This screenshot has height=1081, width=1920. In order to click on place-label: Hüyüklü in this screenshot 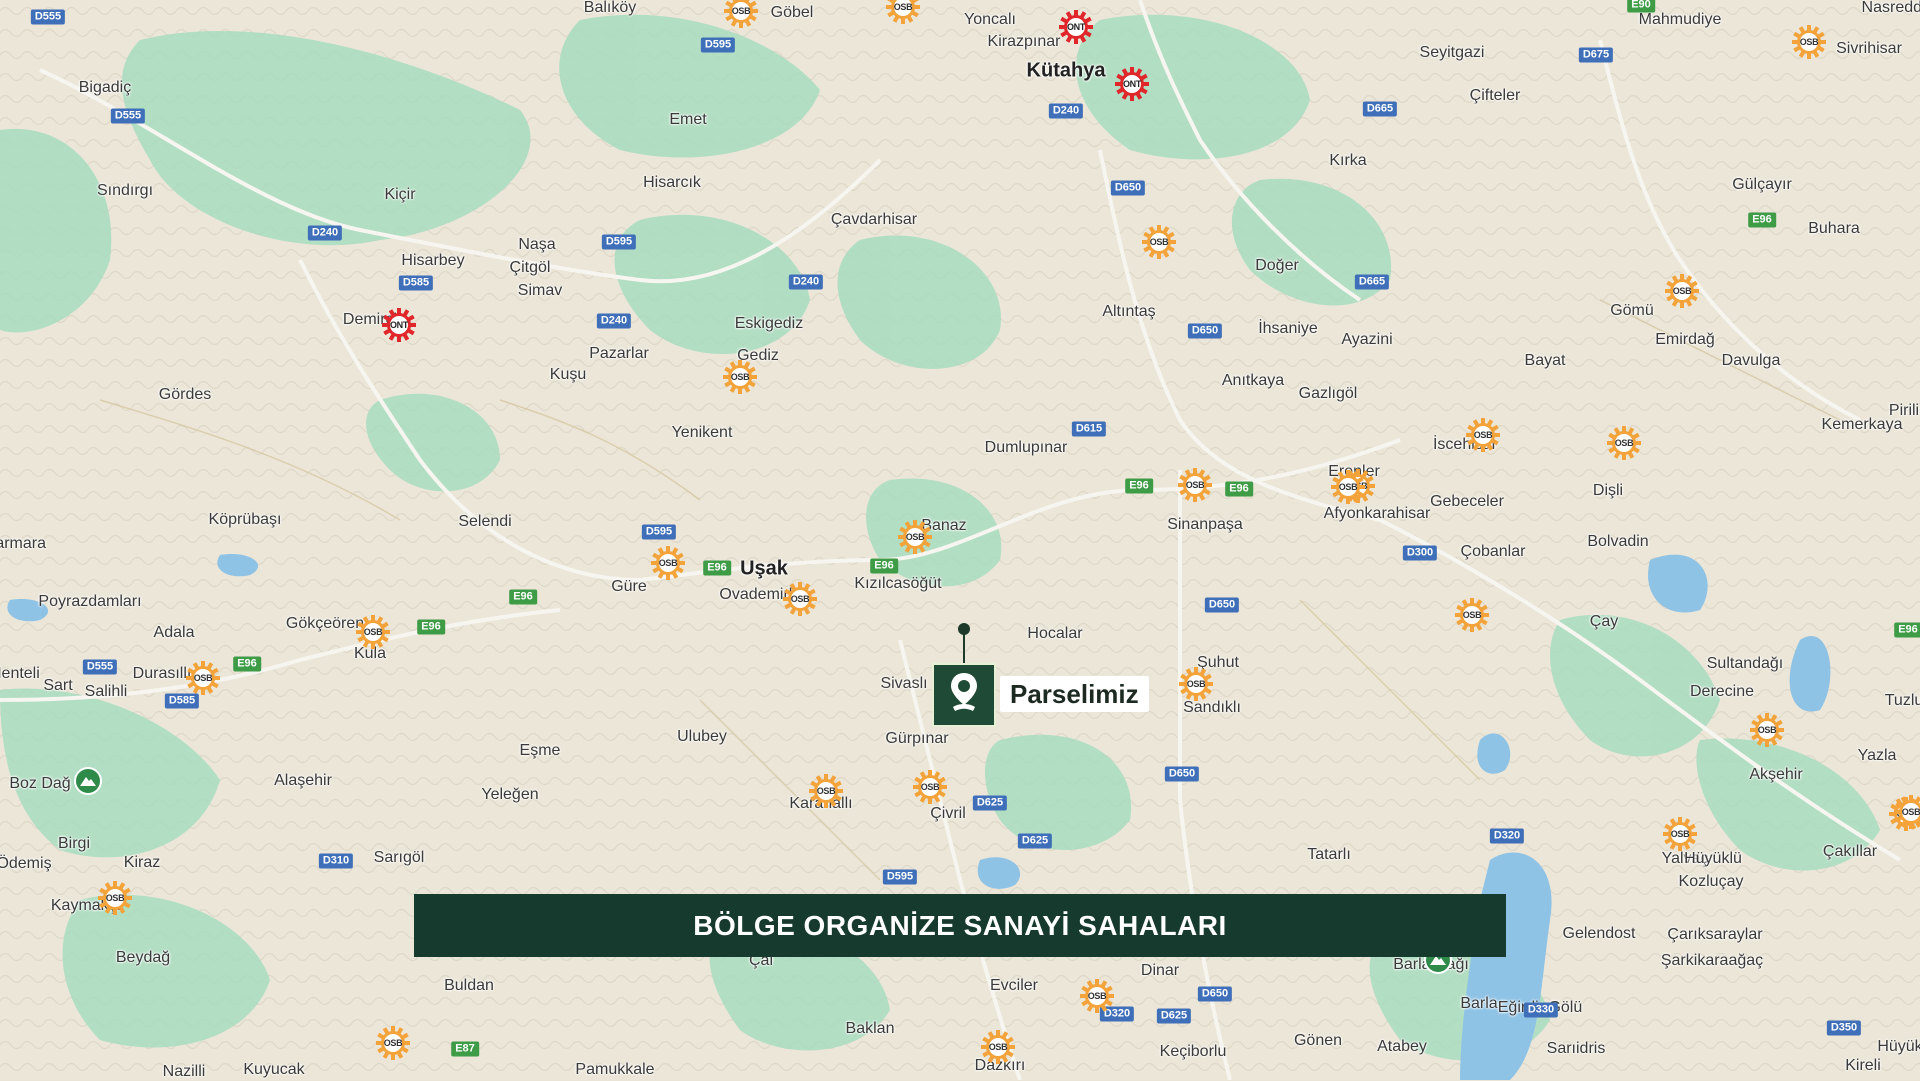, I will do `click(1713, 858)`.